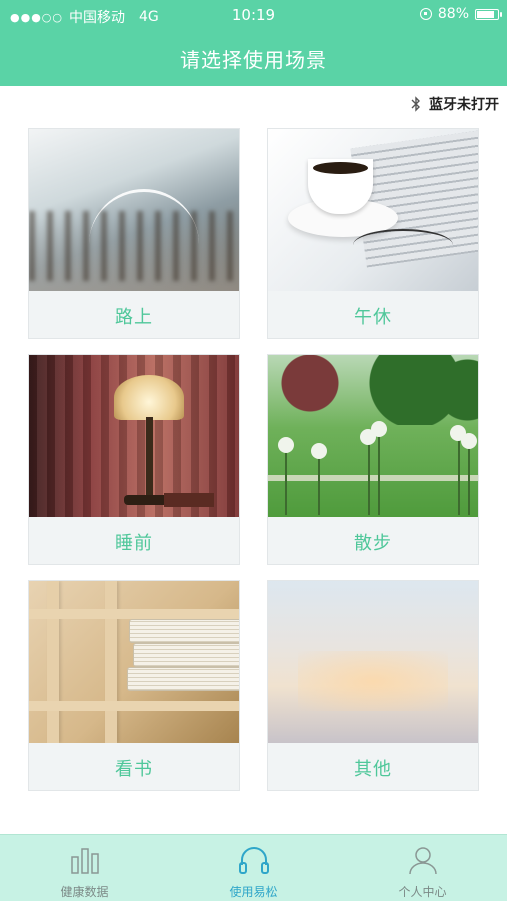 This screenshot has height=901, width=507. I want to click on coffee-newspaper-photo, so click(373, 210).